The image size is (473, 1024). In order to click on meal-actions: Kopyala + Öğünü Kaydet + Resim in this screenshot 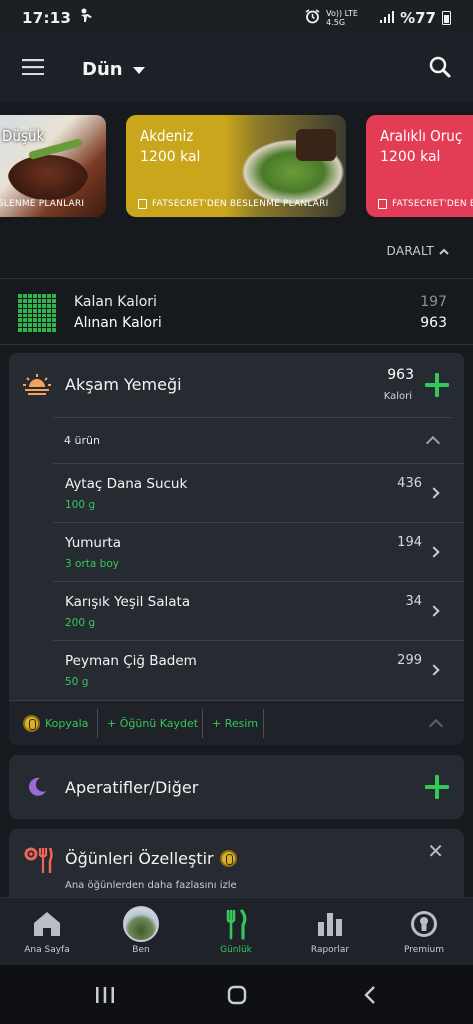, I will do `click(236, 722)`.